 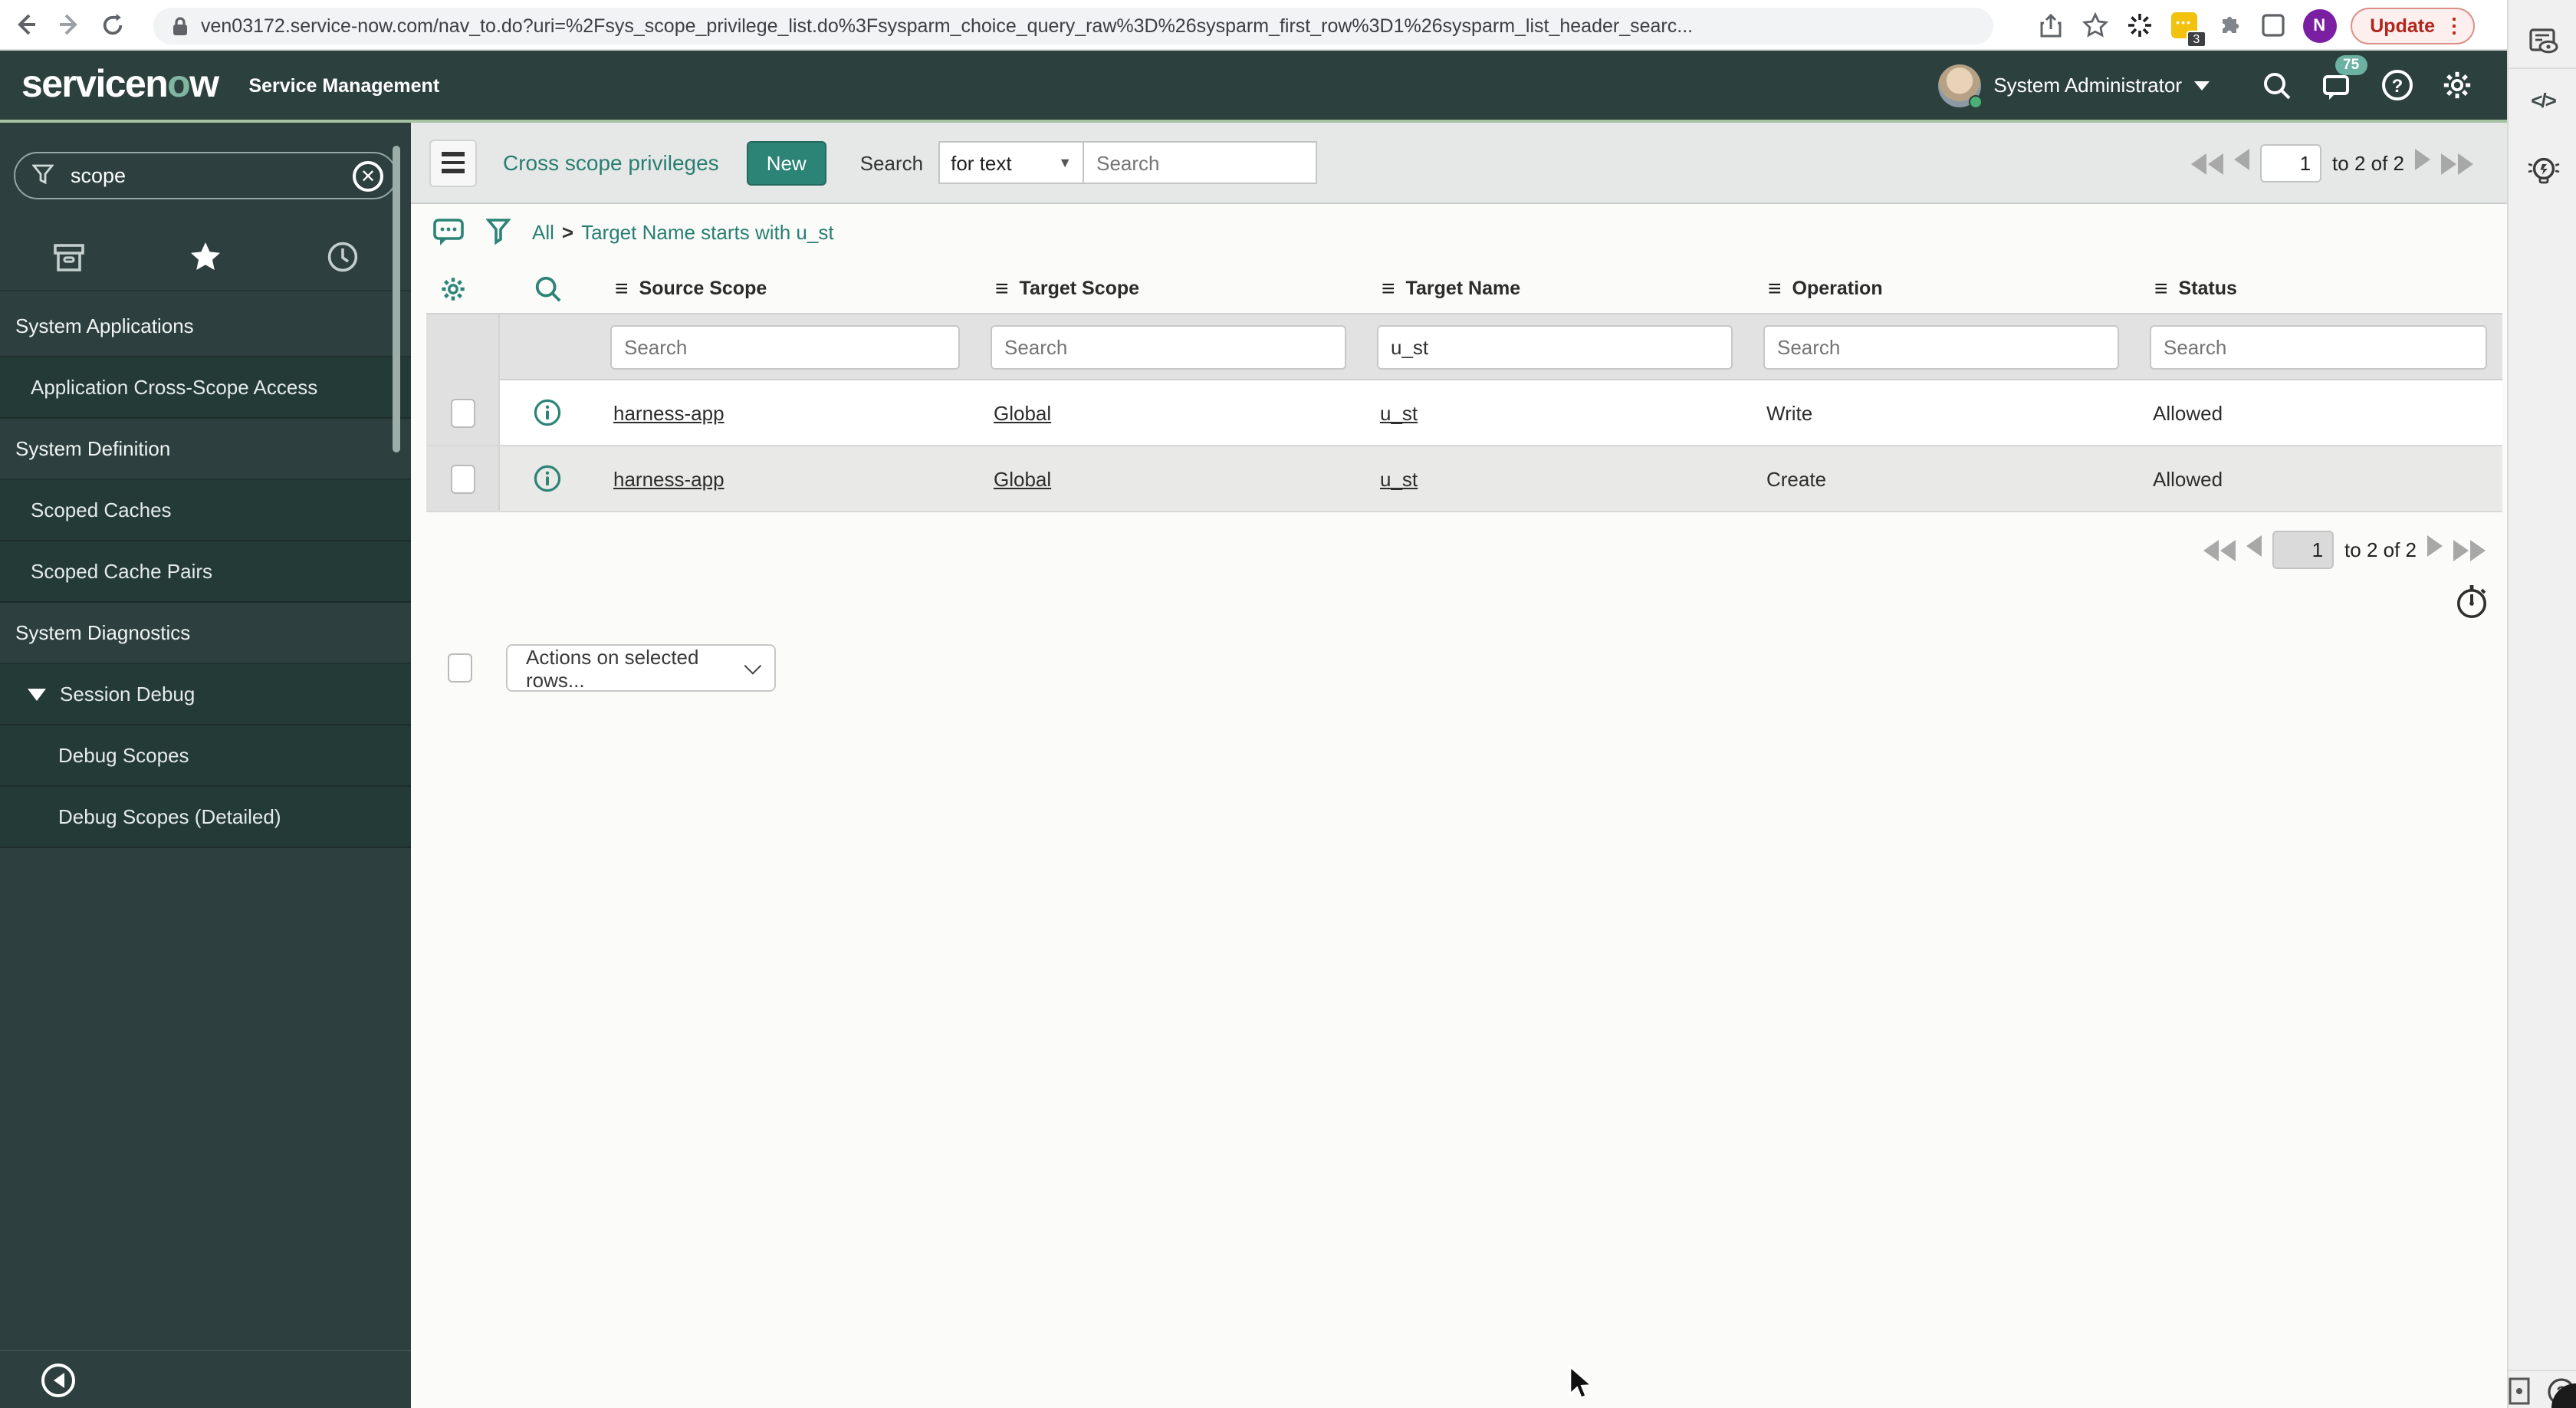 What do you see at coordinates (1169, 288) in the screenshot?
I see `column-header-target-scope: ≡ Target Scope` at bounding box center [1169, 288].